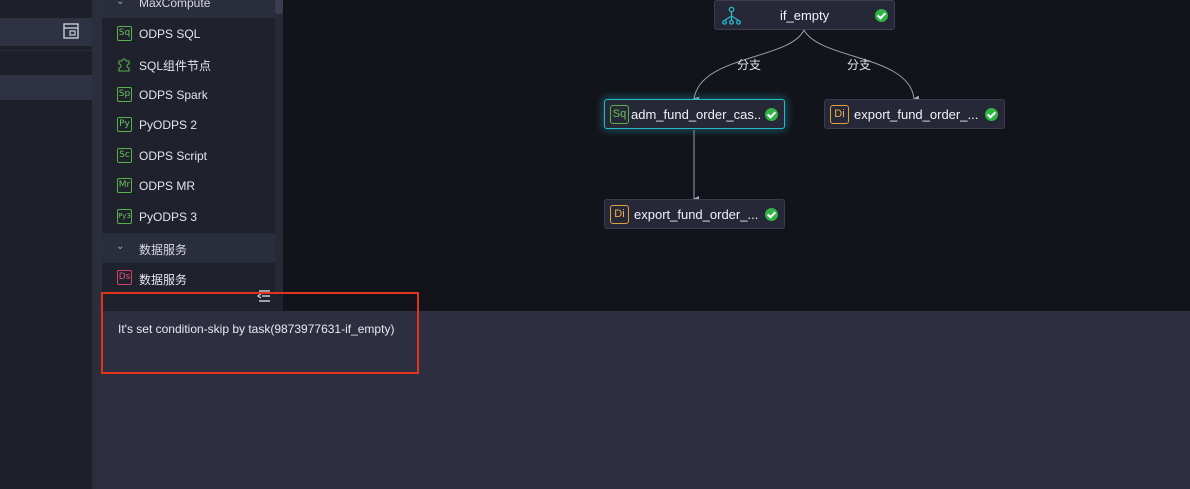 The width and height of the screenshot is (1190, 489). I want to click on graph-node-if-empty: if_empty, so click(804, 15).